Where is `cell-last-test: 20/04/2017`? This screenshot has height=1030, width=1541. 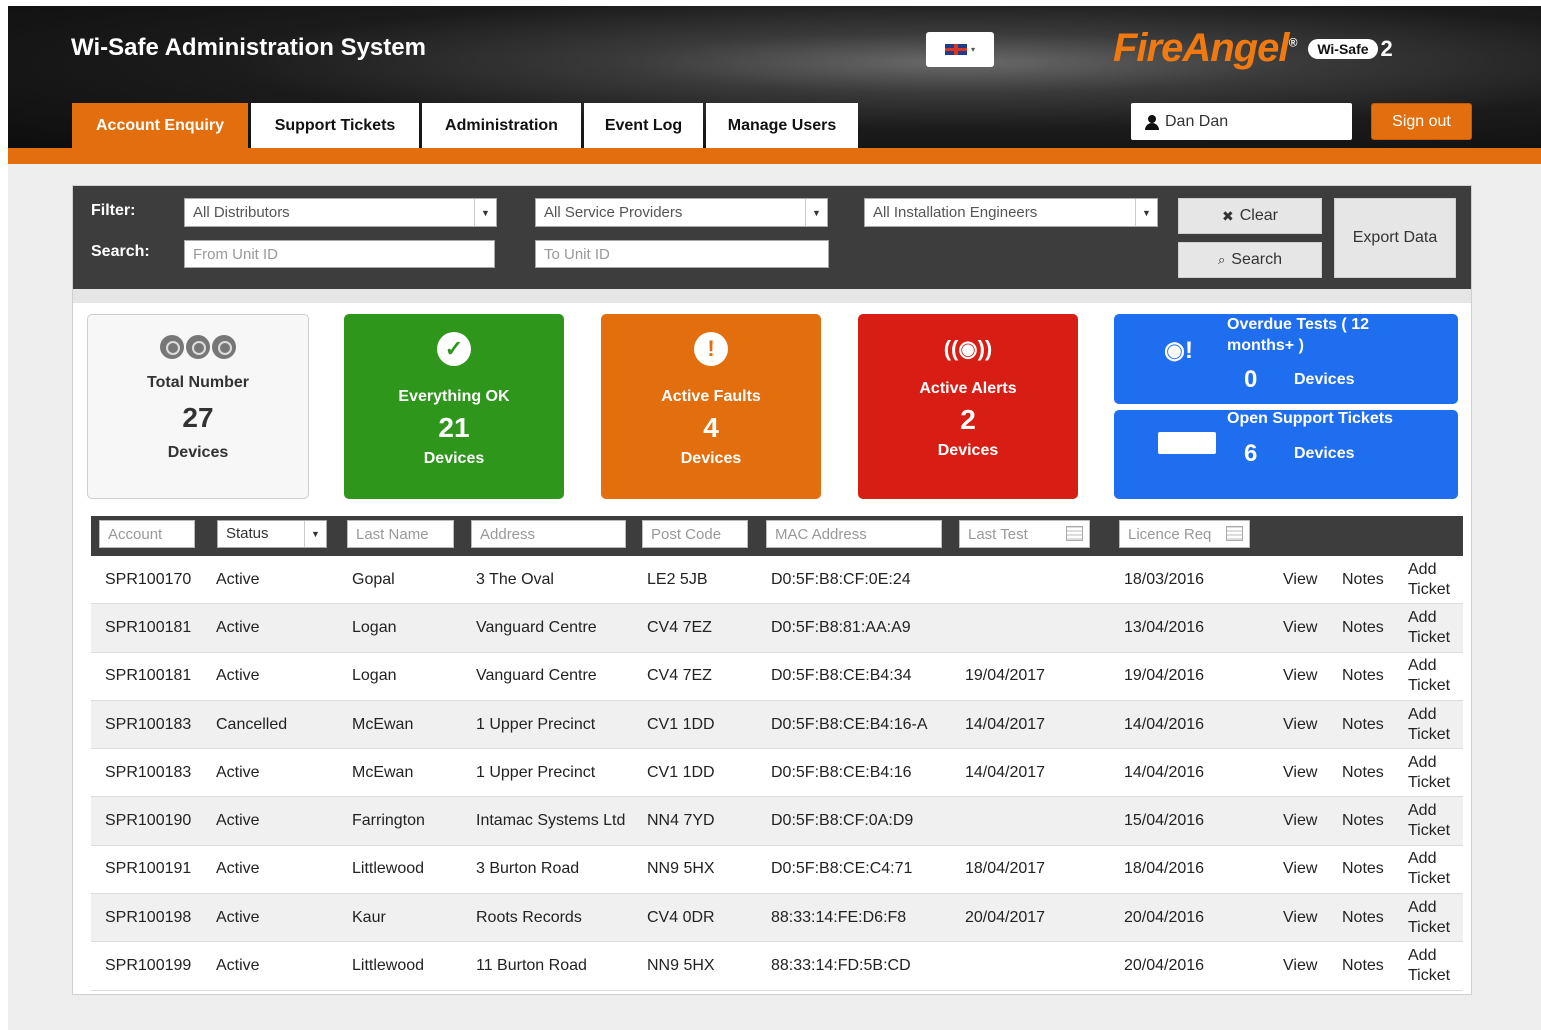 cell-last-test: 20/04/2017 is located at coordinates (1005, 917).